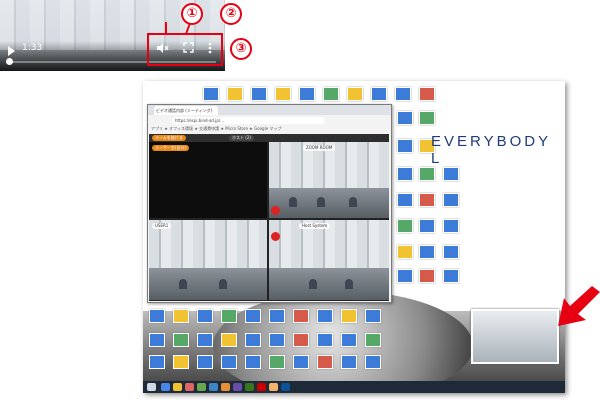 This screenshot has width=600, height=400. I want to click on video-tile-user1: USER1, so click(208, 260).